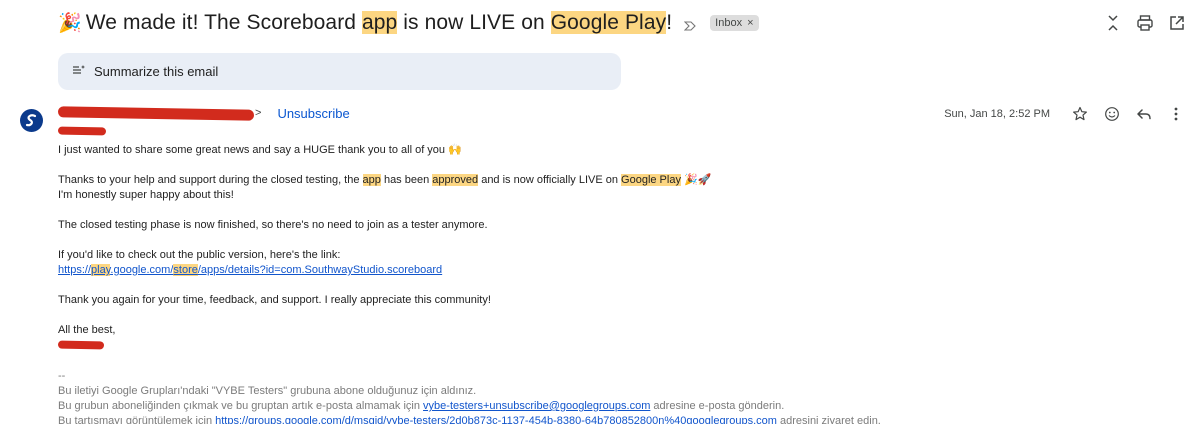  Describe the element at coordinates (1177, 23) in the screenshot. I see `open-in-new-window-icon` at that location.